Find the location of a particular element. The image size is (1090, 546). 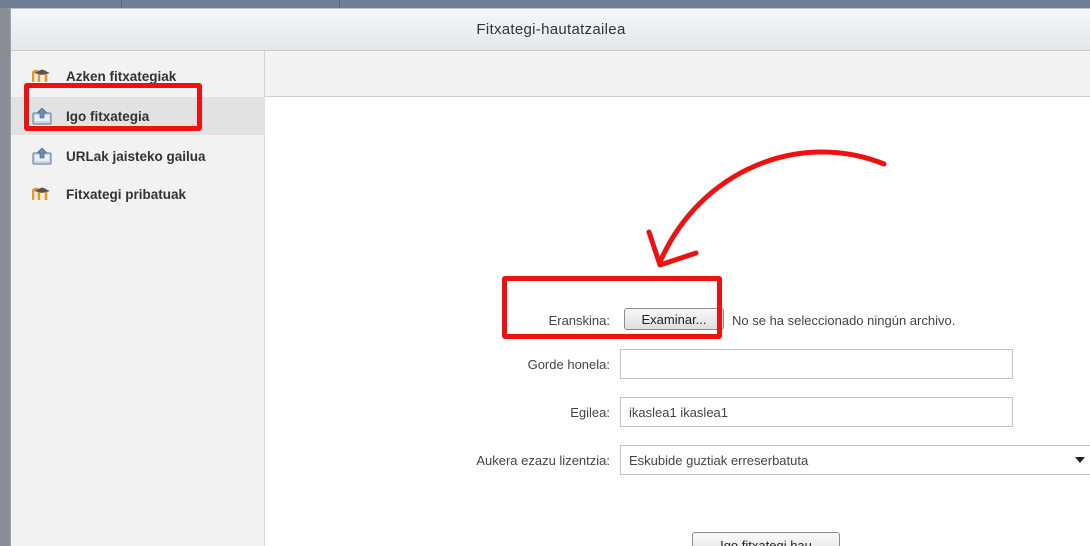

sidebar-item-label: Fitxategi pribatuak is located at coordinates (126, 194).